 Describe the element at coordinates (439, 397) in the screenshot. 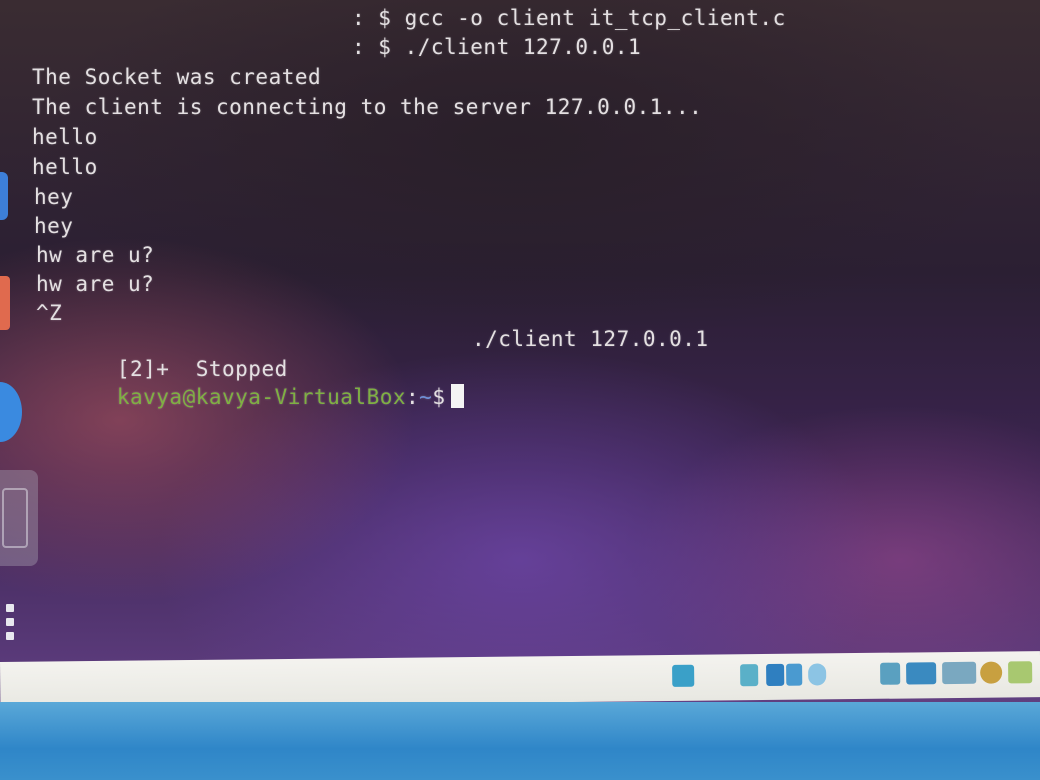

I see `prompt-symbol: $` at that location.